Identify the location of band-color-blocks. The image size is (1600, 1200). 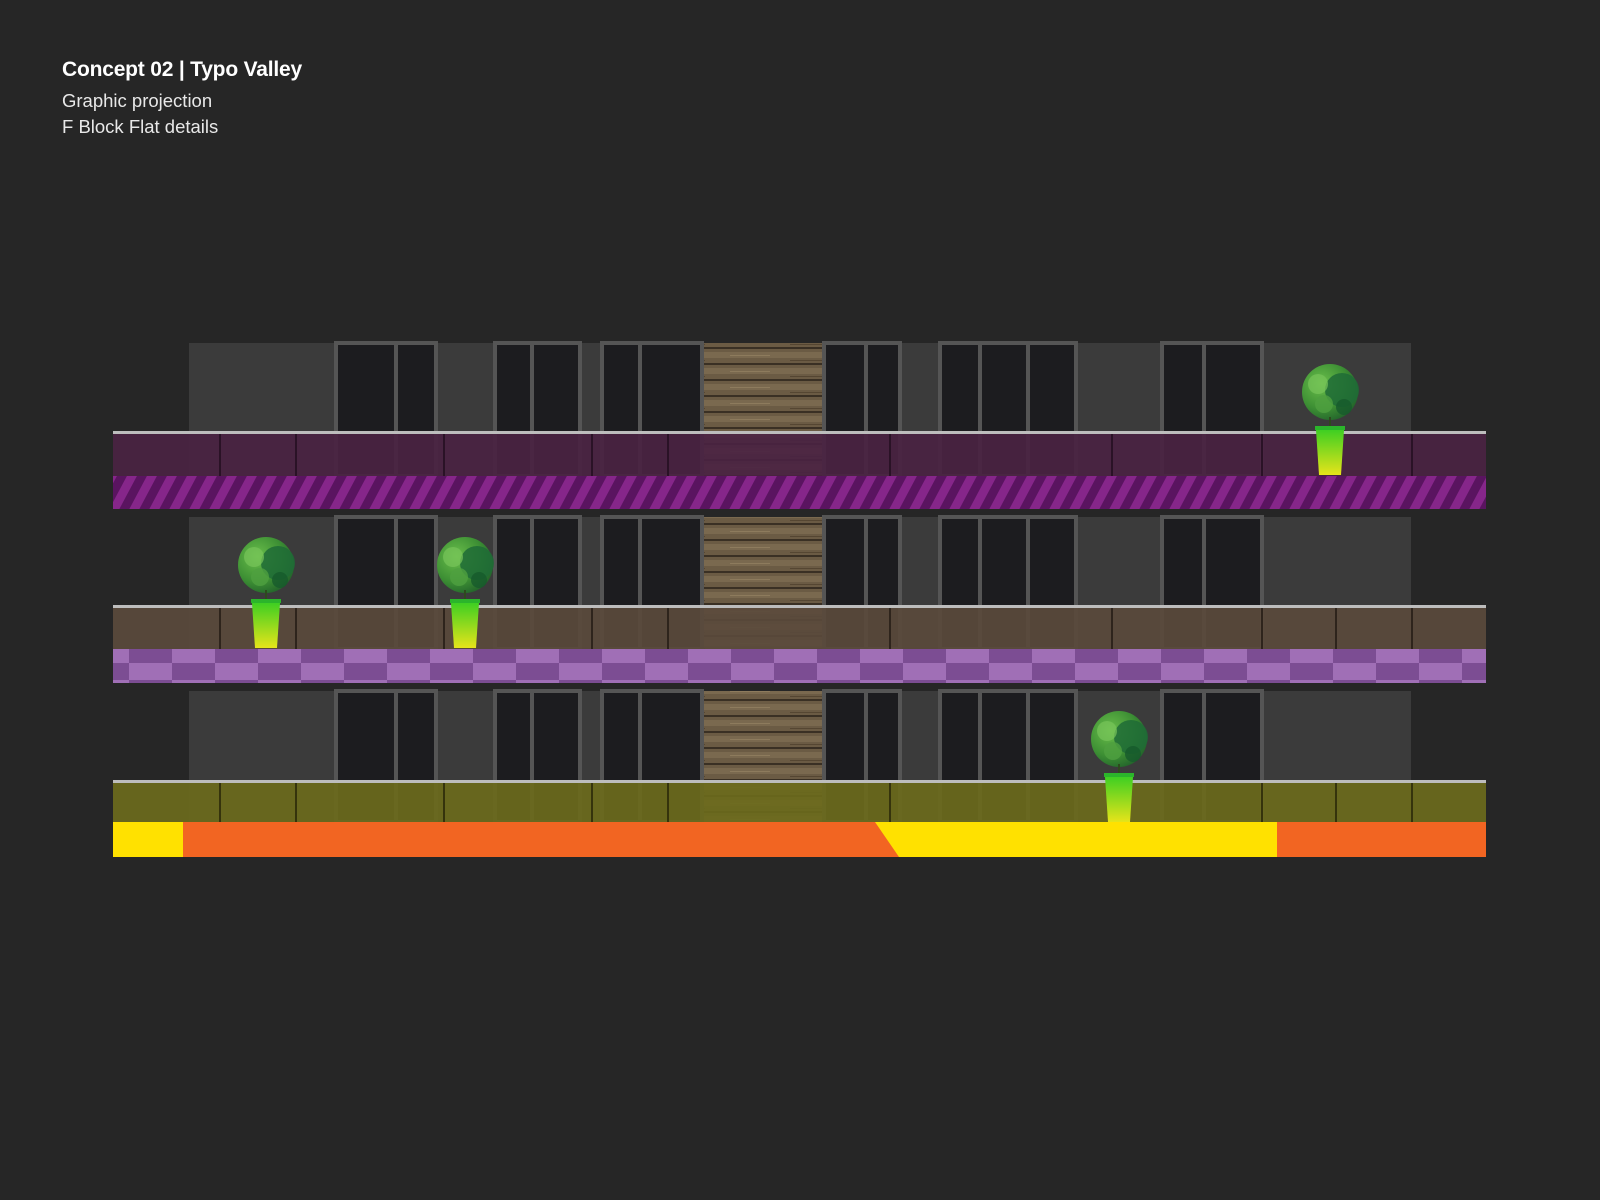
(799, 839).